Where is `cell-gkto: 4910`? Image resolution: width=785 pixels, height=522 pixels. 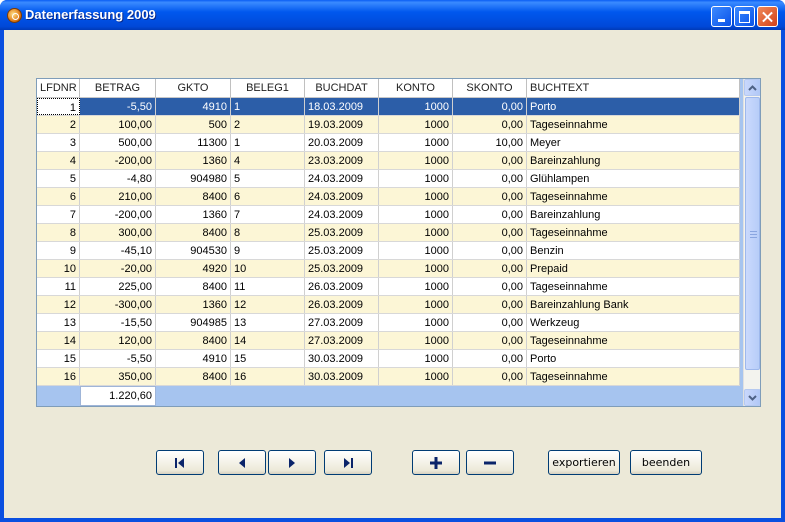 cell-gkto: 4910 is located at coordinates (193, 358).